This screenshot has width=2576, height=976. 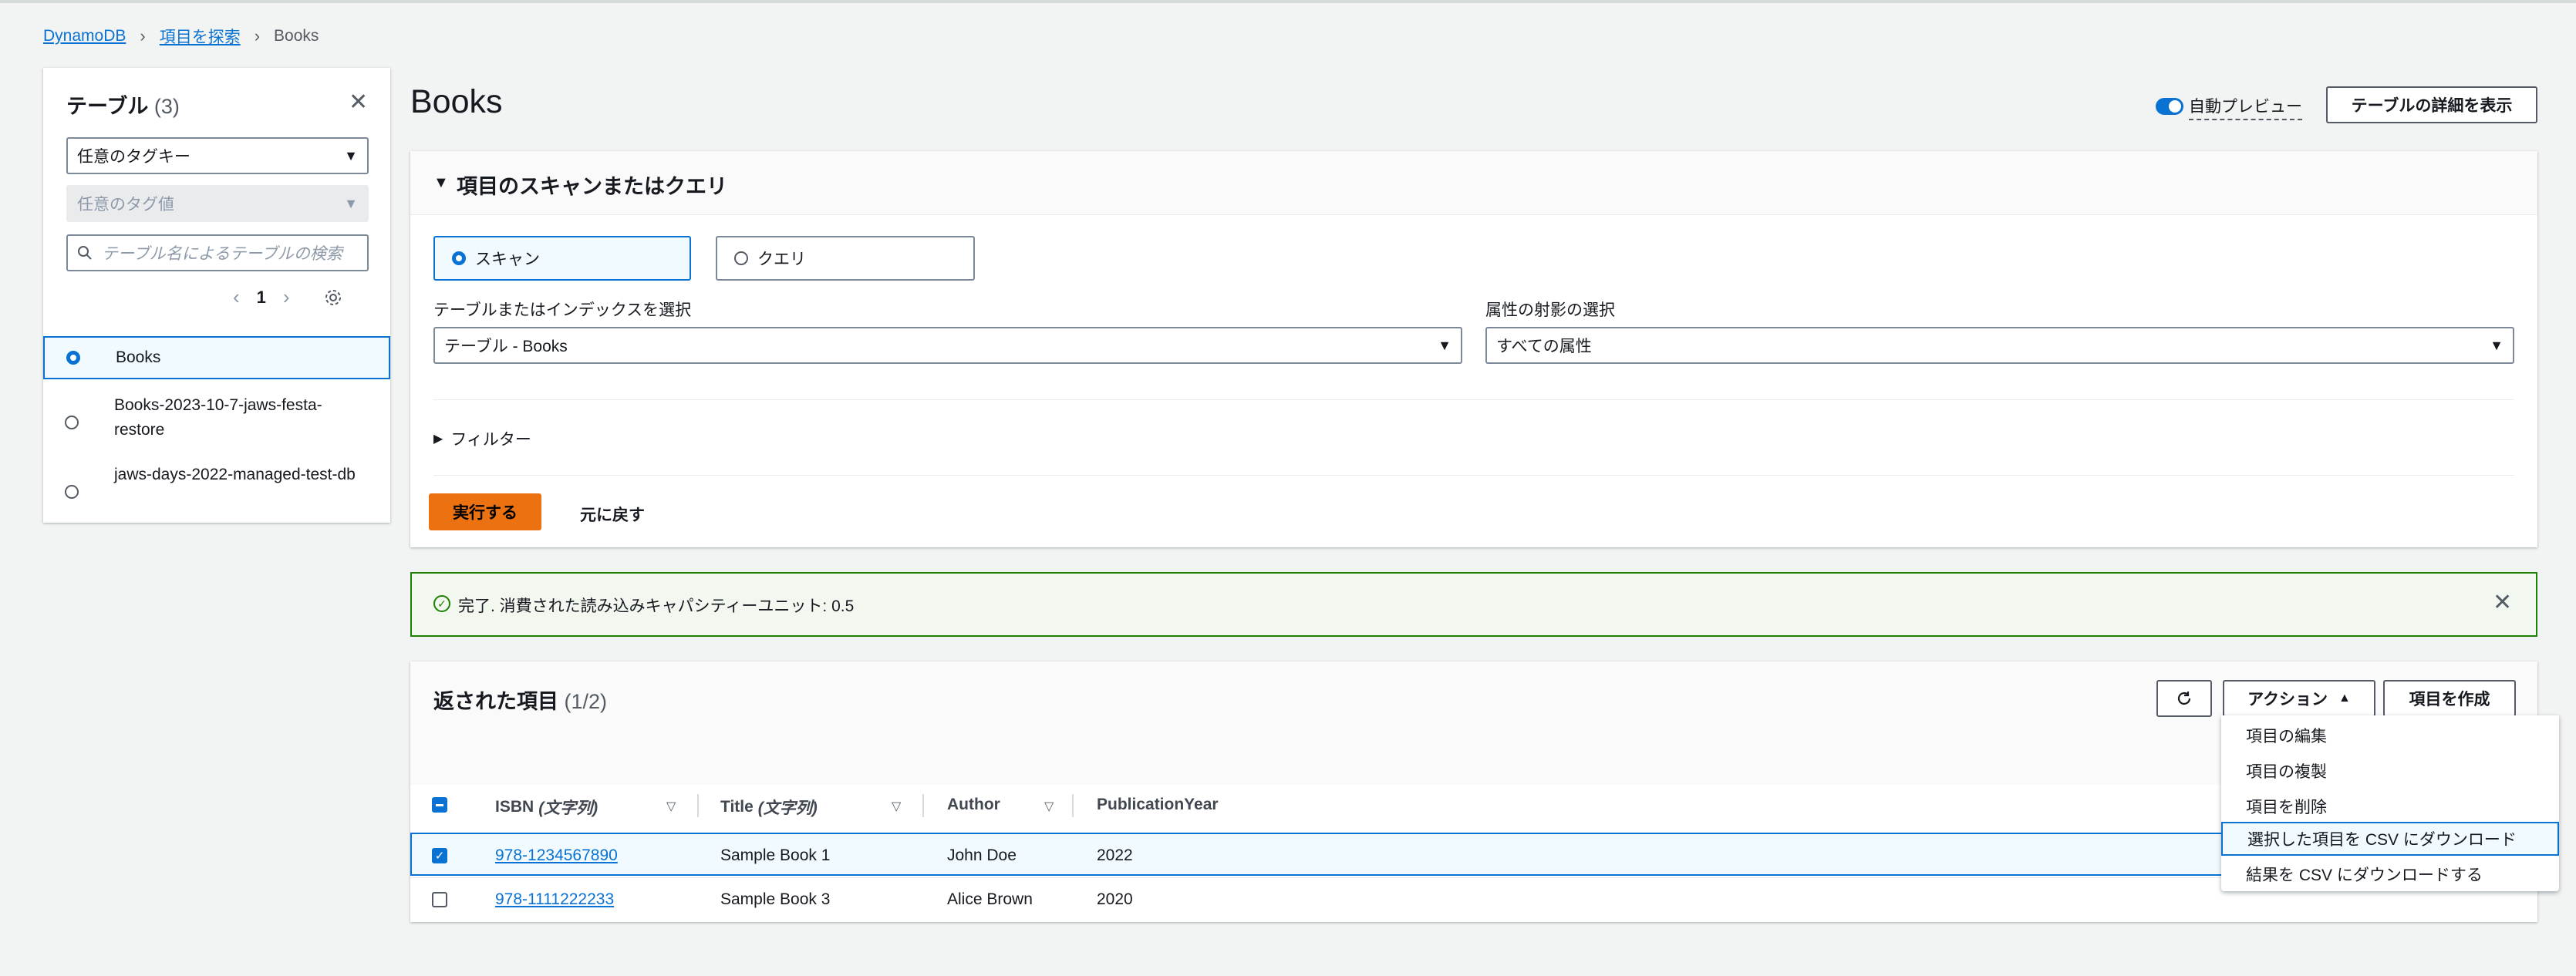 I want to click on view-table-details-button: テーブルの詳細を表示, so click(x=2431, y=105).